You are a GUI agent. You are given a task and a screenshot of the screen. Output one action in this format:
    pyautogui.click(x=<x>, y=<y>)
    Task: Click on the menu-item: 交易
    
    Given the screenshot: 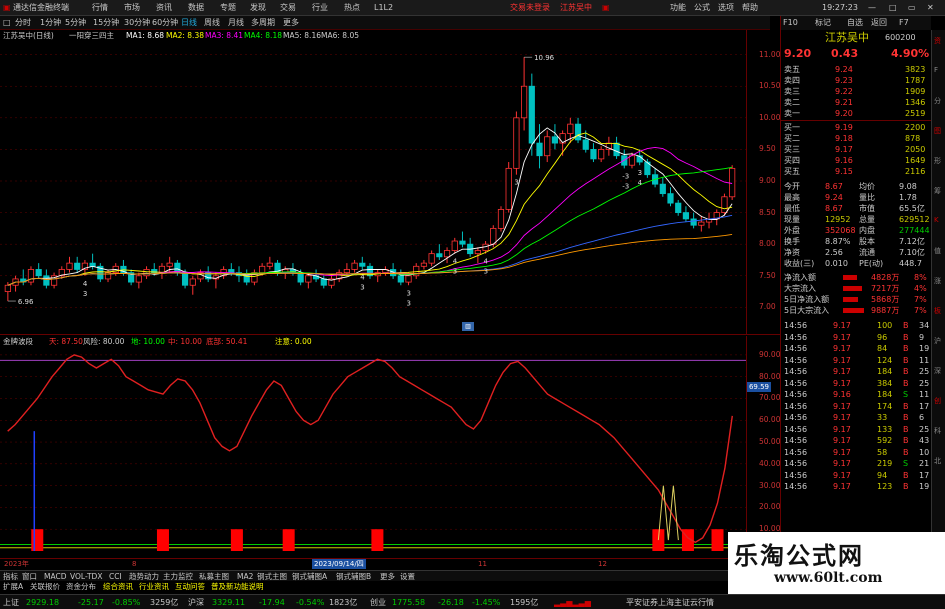 What is the action you would take?
    pyautogui.click(x=288, y=8)
    